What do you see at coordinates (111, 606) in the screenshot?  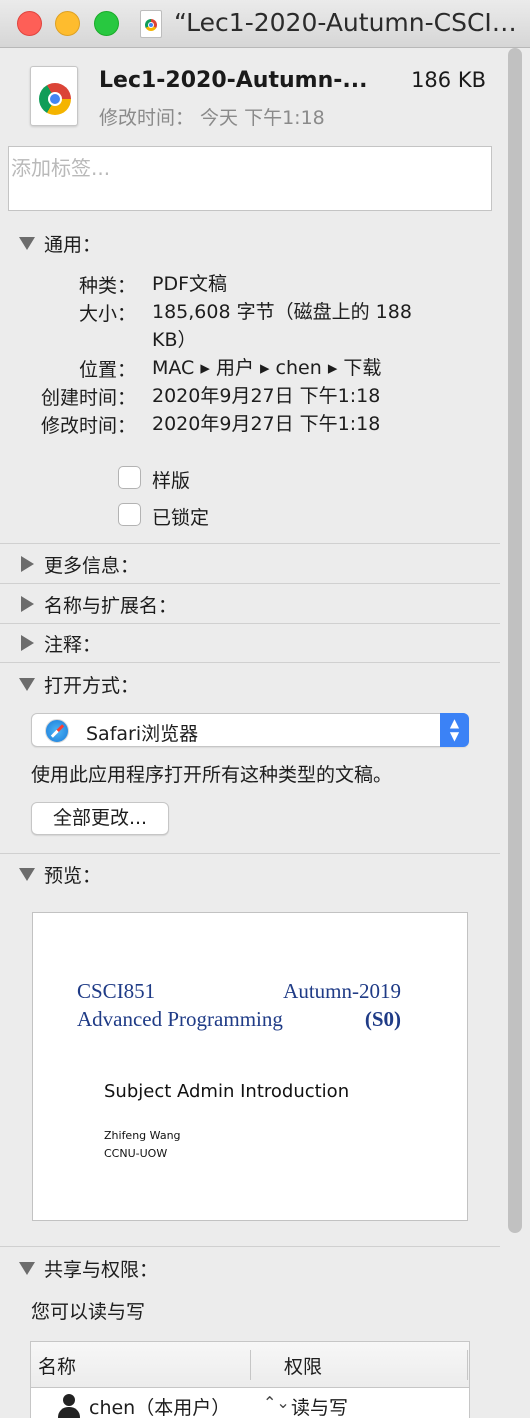 I see `section-name-extension-label: 名称与扩展名：` at bounding box center [111, 606].